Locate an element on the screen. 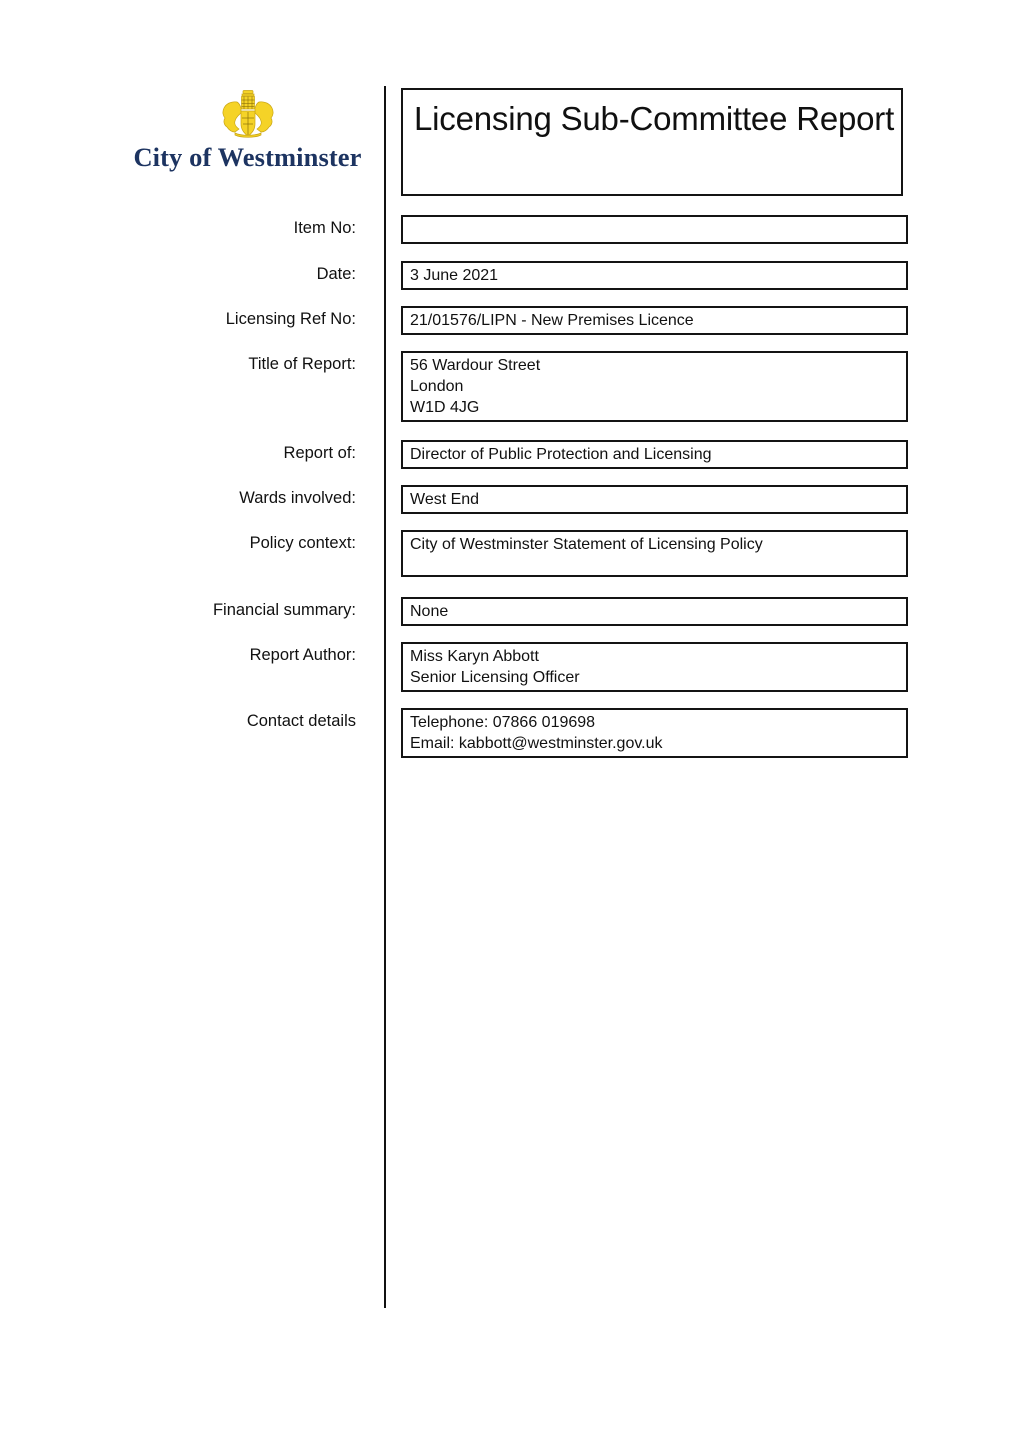  value-line: West End is located at coordinates (445, 499).